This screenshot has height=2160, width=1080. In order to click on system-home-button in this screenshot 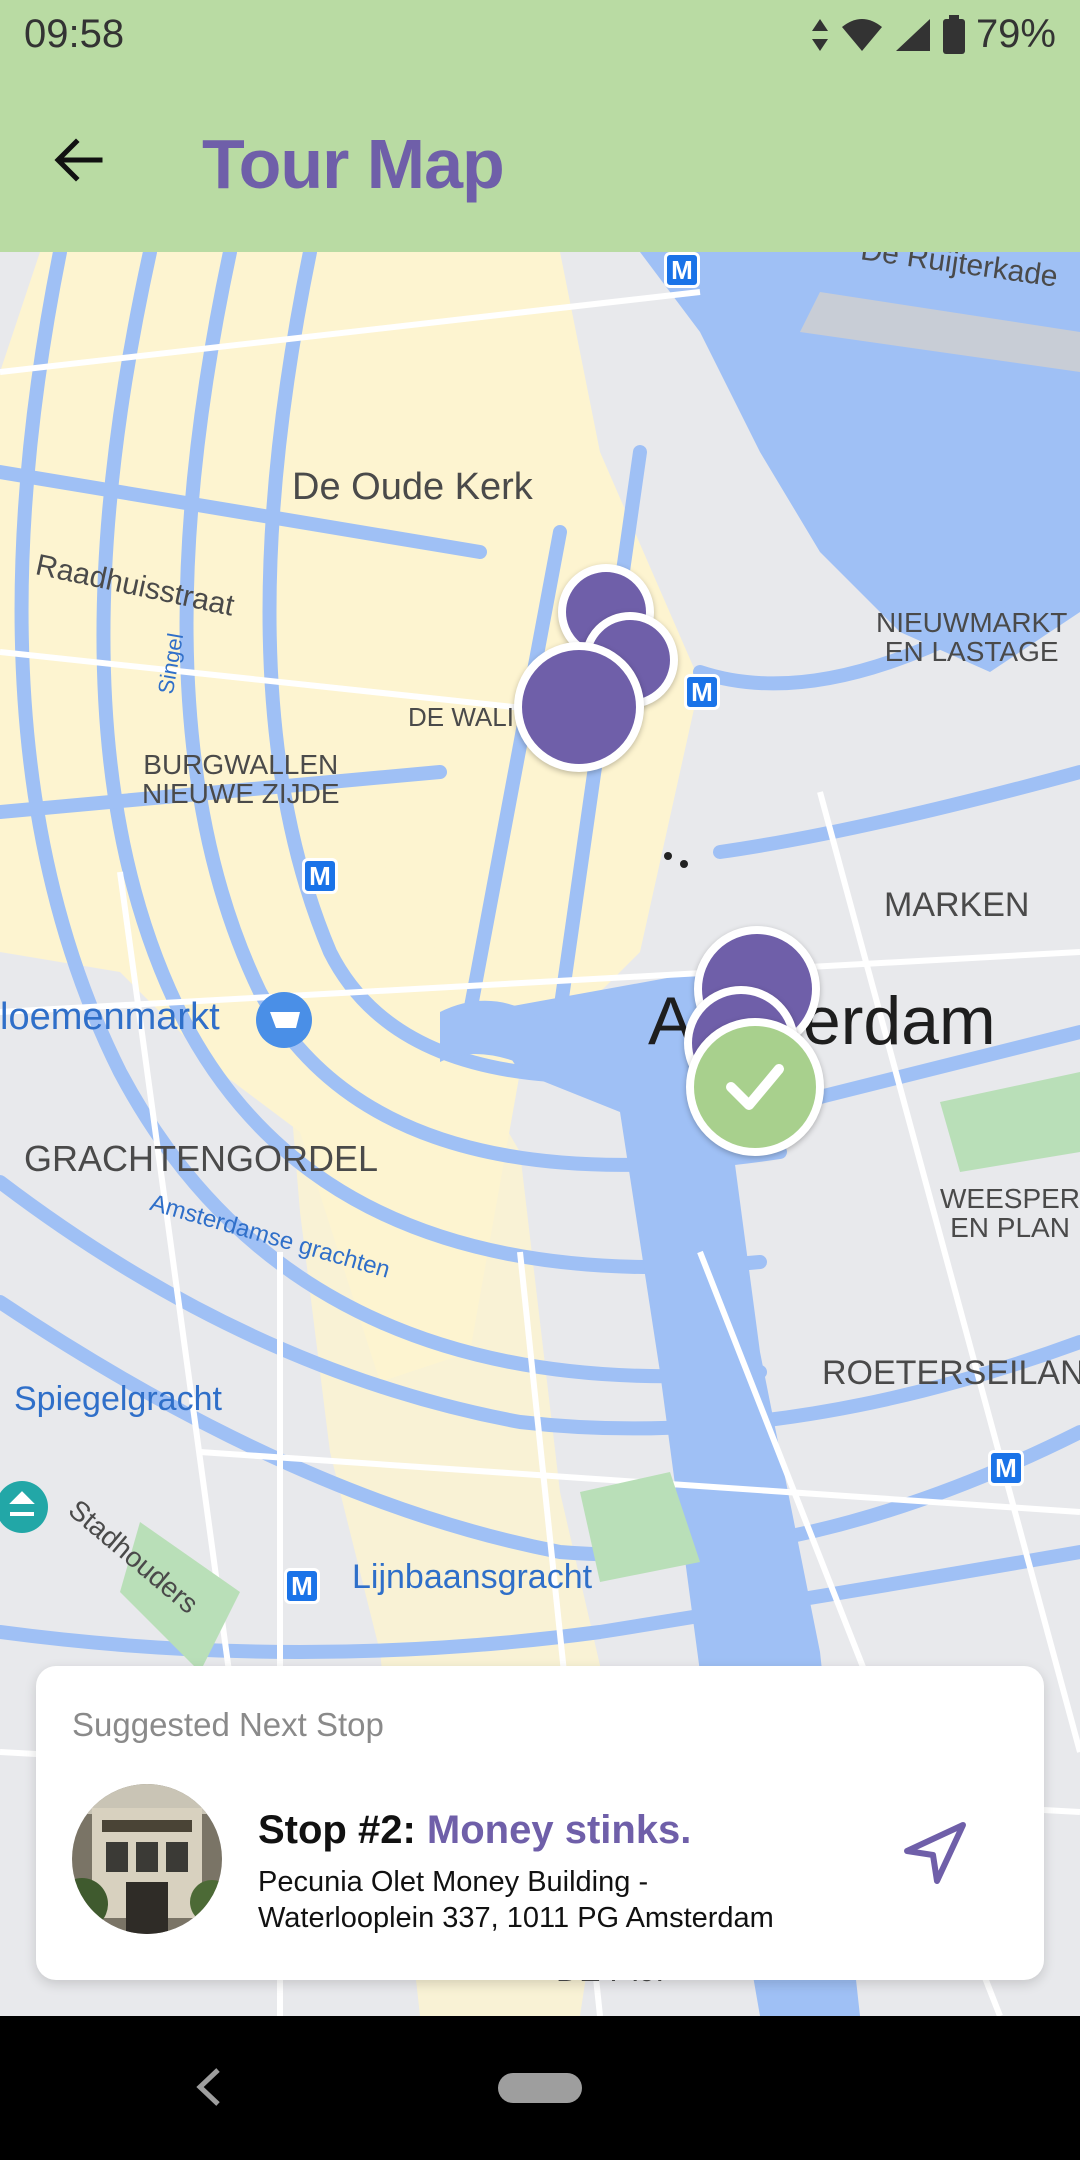, I will do `click(540, 2088)`.